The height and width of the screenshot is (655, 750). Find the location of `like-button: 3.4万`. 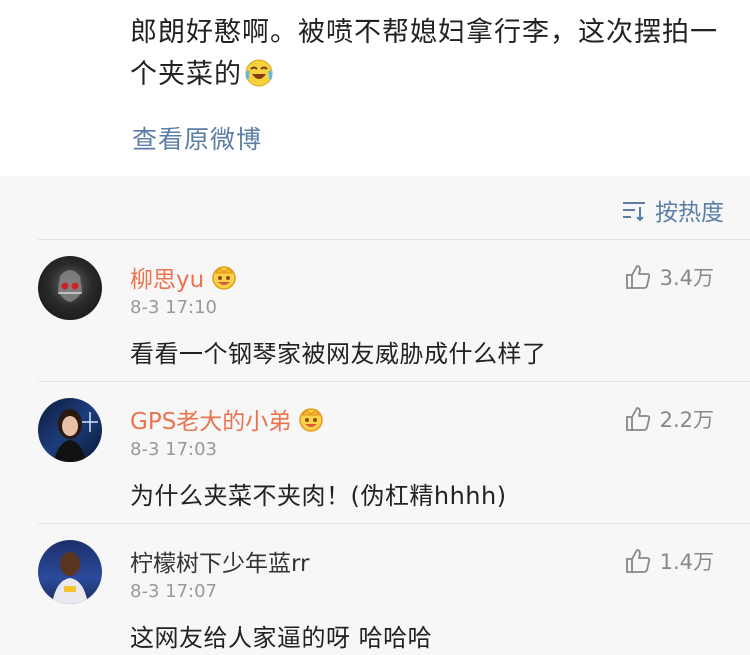

like-button: 3.4万 is located at coordinates (669, 277).